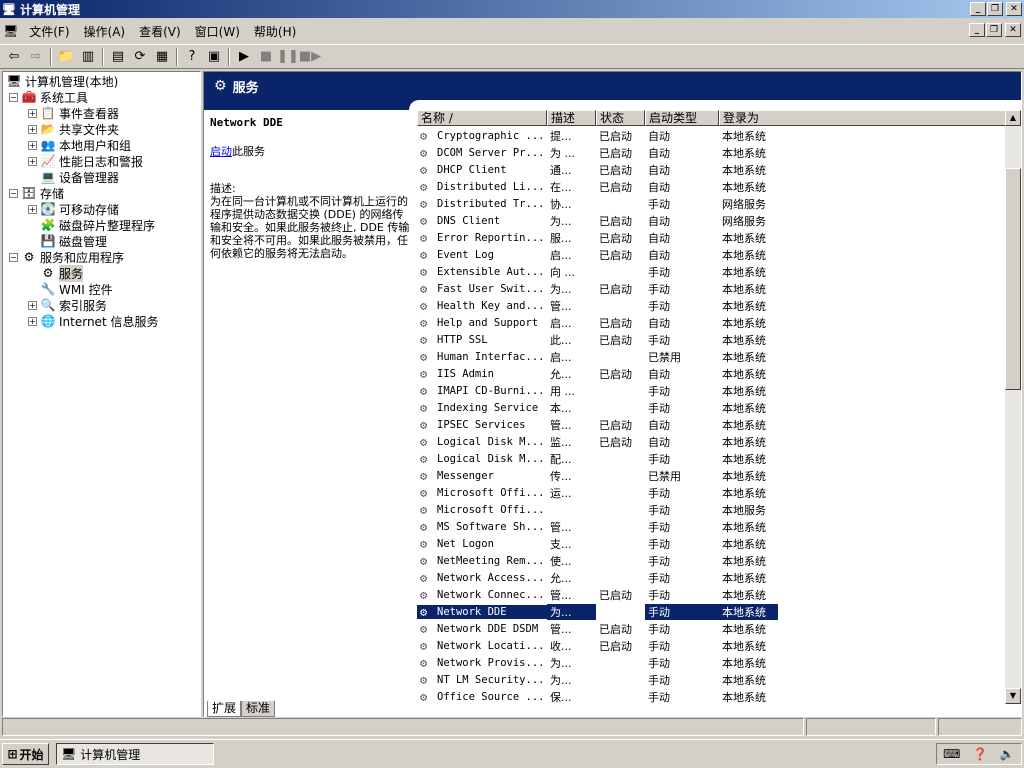  I want to click on tree-node-system-tools: − 🧰 系统工具, so click(48, 97).